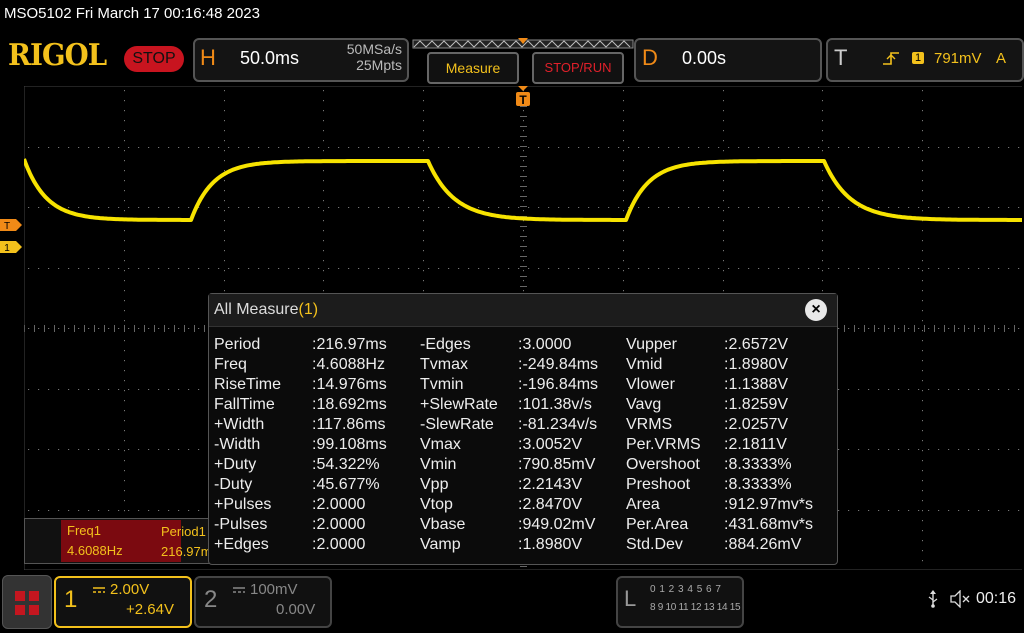  I want to click on measure-label: Per.VRMS, so click(663, 444).